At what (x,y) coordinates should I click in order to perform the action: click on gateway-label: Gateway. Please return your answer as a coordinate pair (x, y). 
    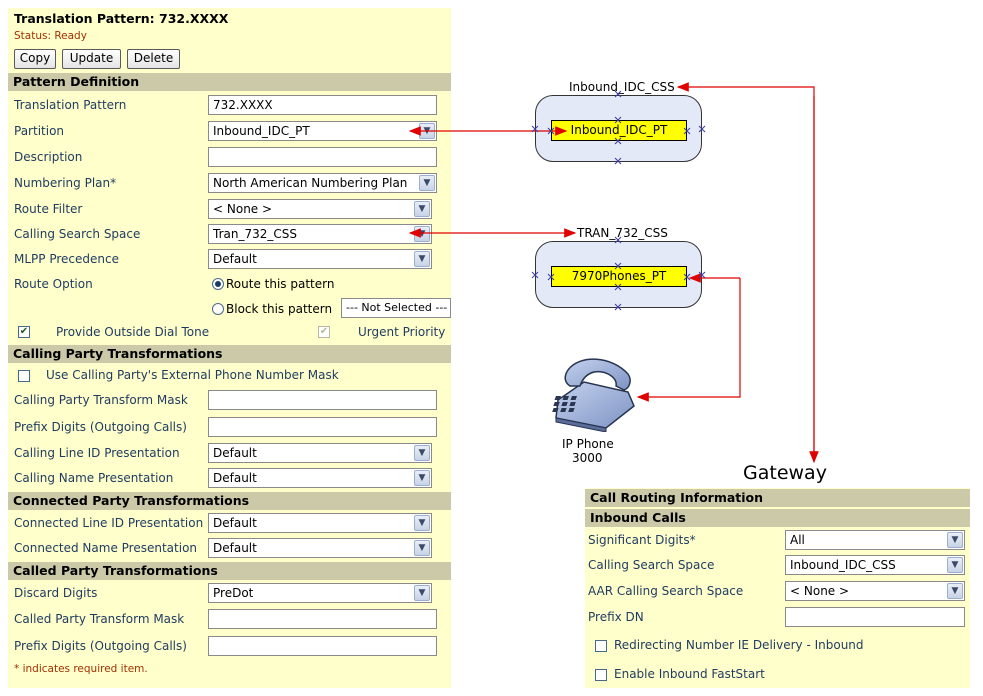
    Looking at the image, I should click on (785, 473).